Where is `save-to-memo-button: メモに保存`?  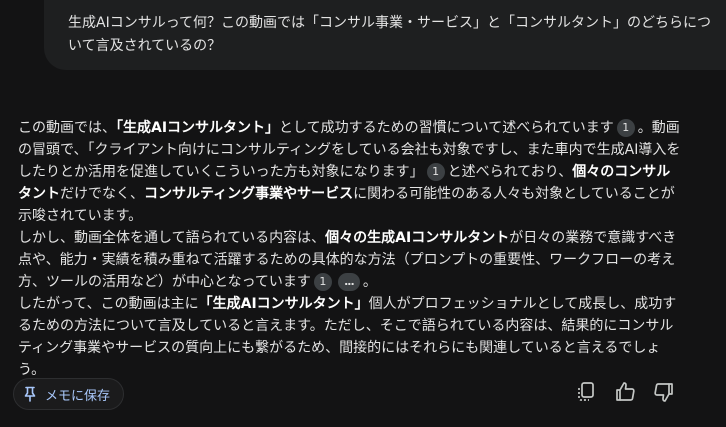
save-to-memo-button: メモに保存 is located at coordinates (69, 394).